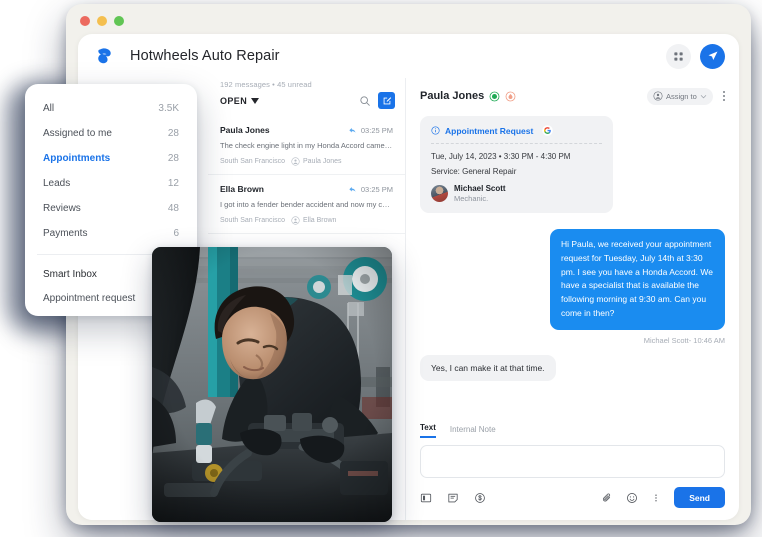  I want to click on message-composer: Text Internal Note Send, so click(572, 471).